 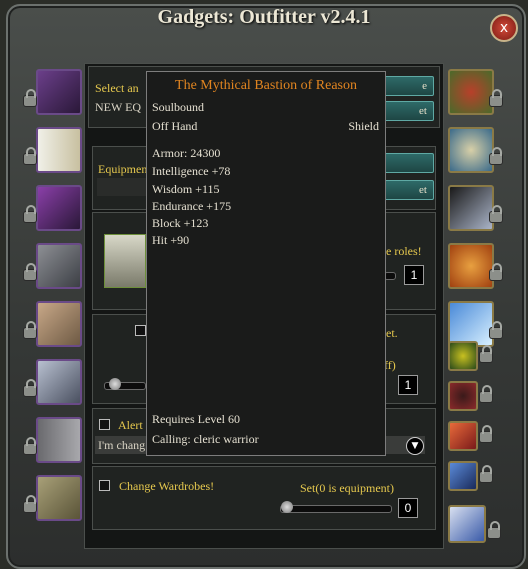 I want to click on equip-slot-neck, so click(x=471, y=92).